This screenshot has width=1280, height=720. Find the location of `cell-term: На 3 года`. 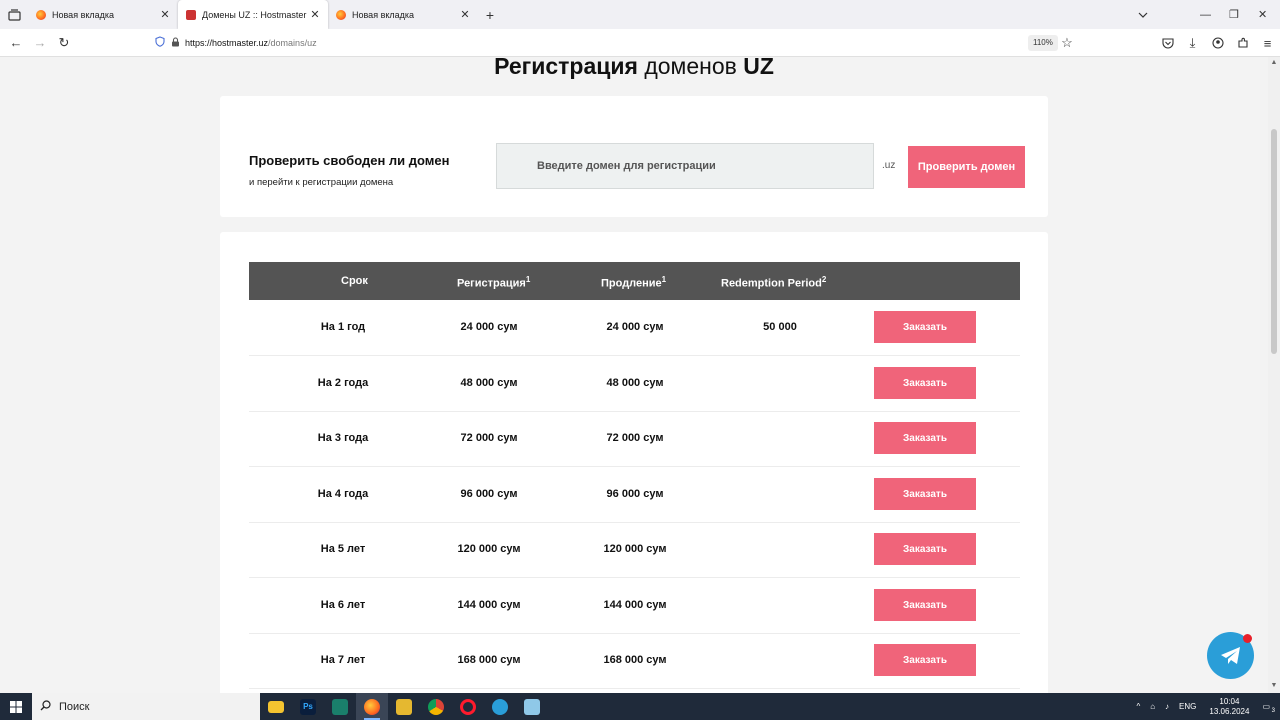

cell-term: На 3 года is located at coordinates (343, 438).